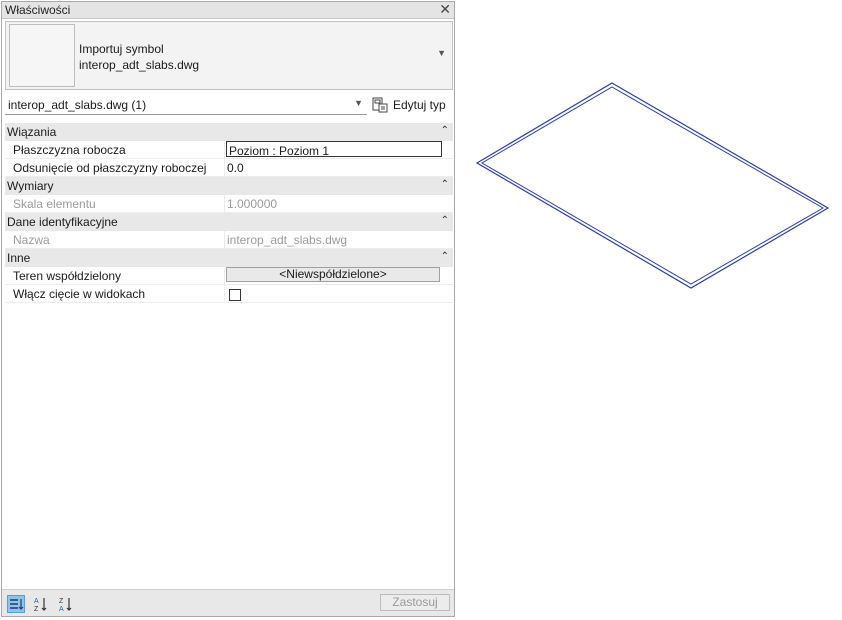 This screenshot has width=842, height=620. I want to click on category-header: Wymiary ⌃, so click(229, 186).